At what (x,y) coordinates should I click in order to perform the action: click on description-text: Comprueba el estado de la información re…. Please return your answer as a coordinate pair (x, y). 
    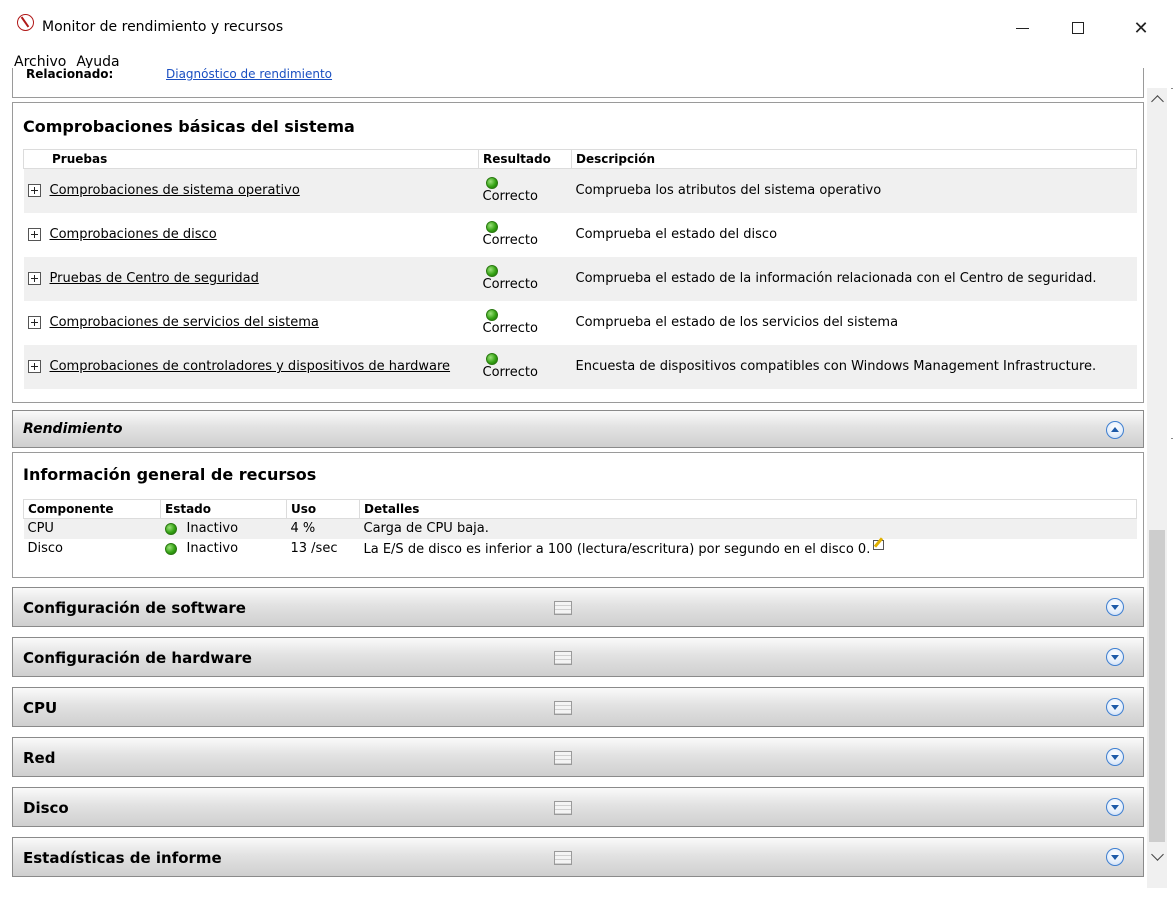
    Looking at the image, I should click on (836, 278).